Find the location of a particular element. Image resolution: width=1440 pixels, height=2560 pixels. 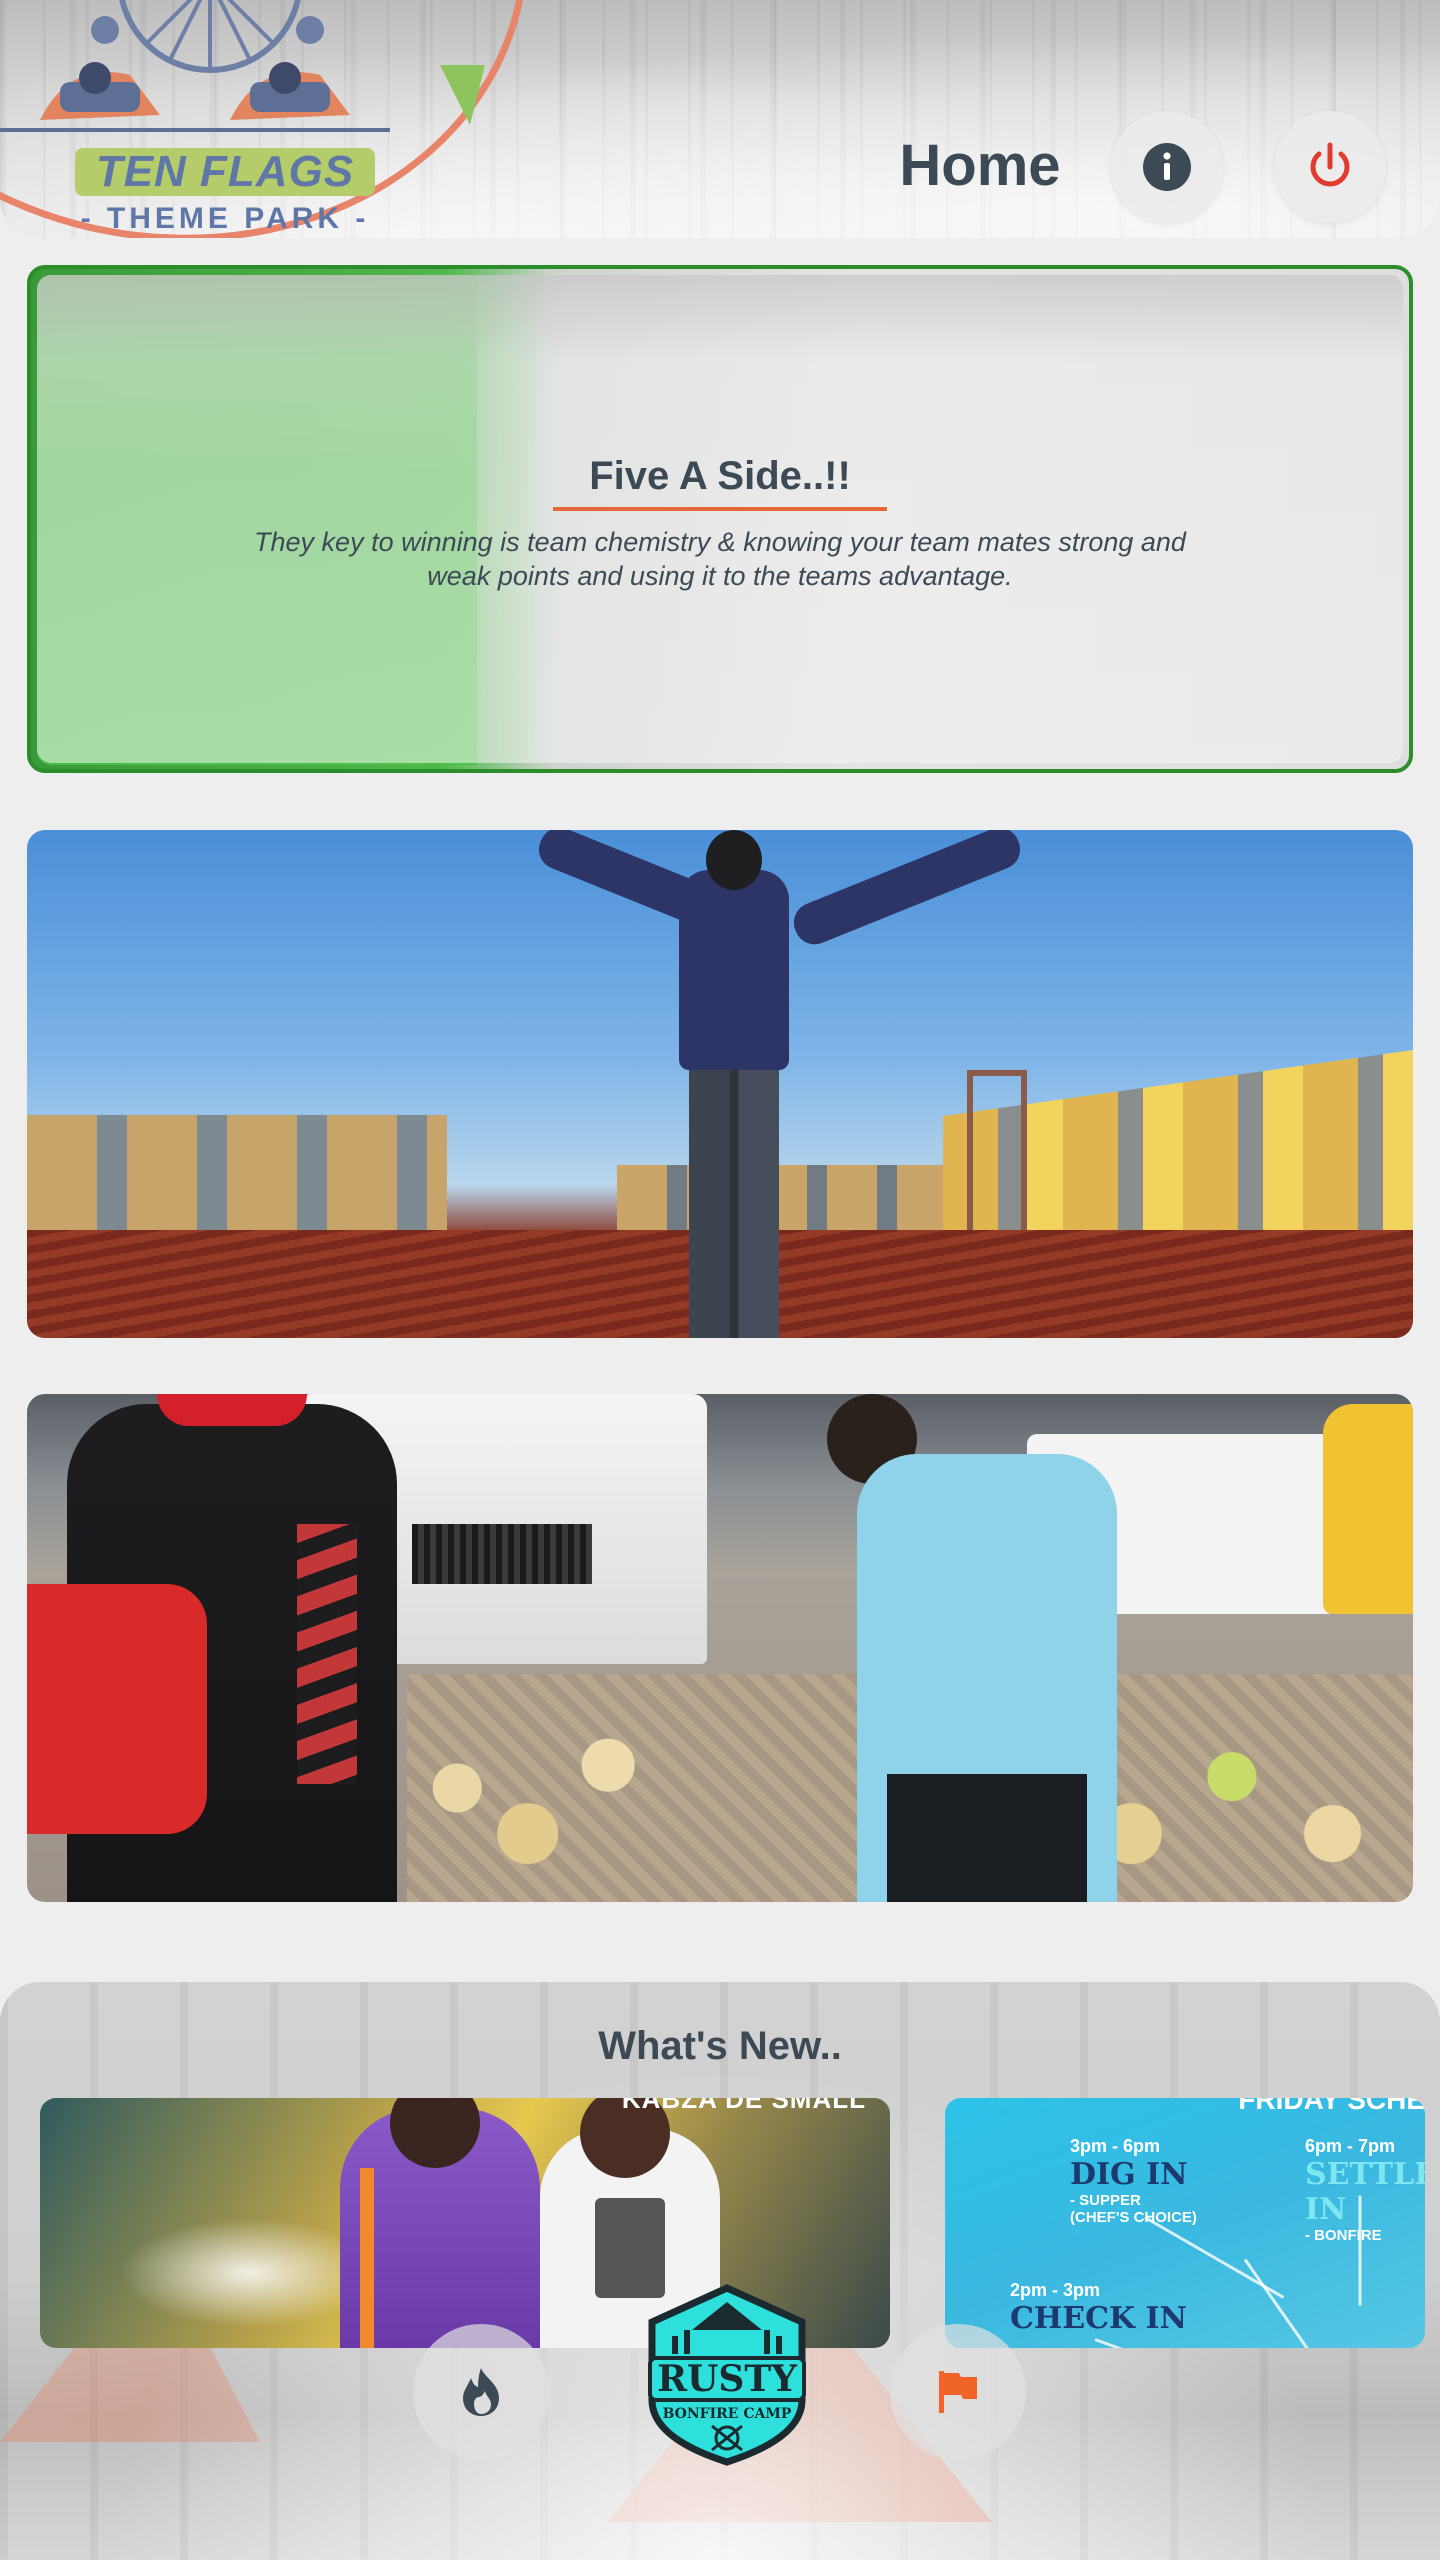

slot-note: - BONFIRE is located at coordinates (1343, 2235).